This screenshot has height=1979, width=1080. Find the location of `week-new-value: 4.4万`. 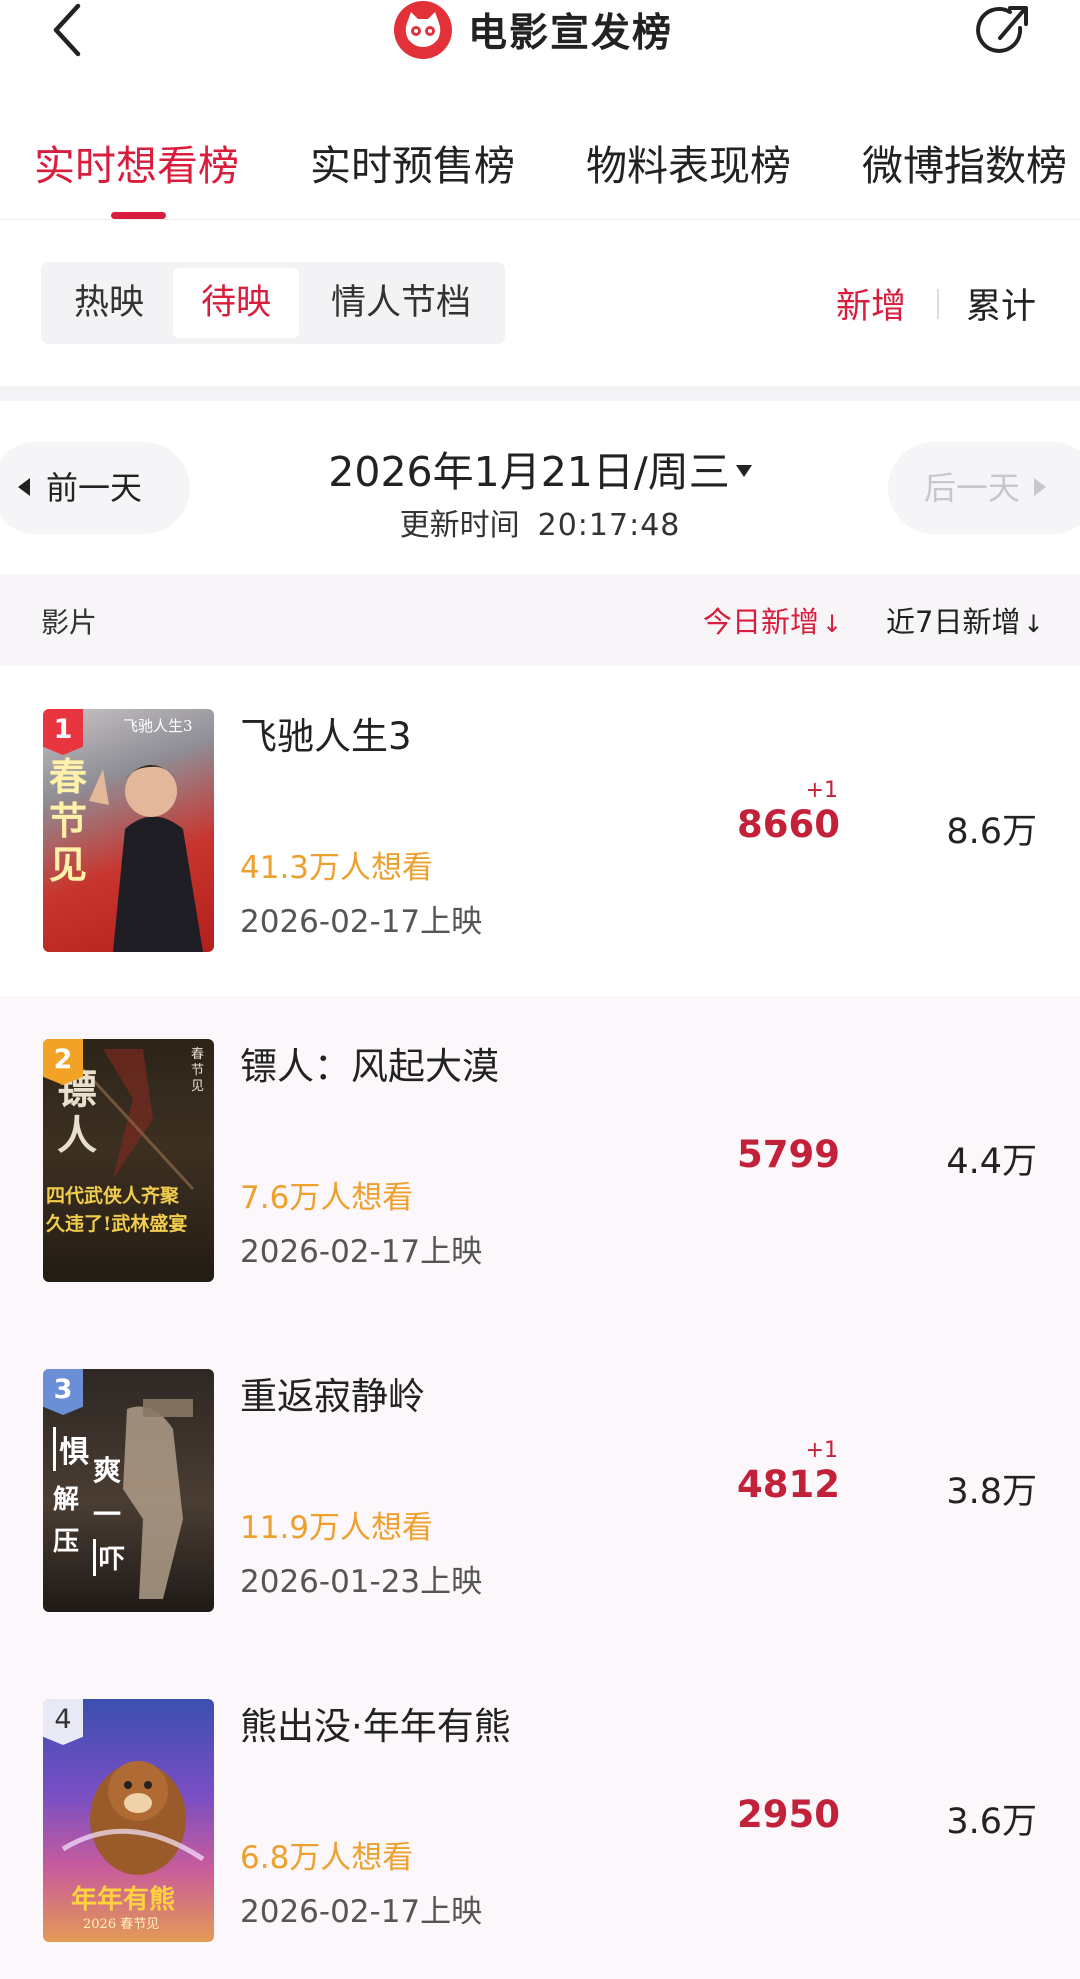

week-new-value: 4.4万 is located at coordinates (991, 1162).